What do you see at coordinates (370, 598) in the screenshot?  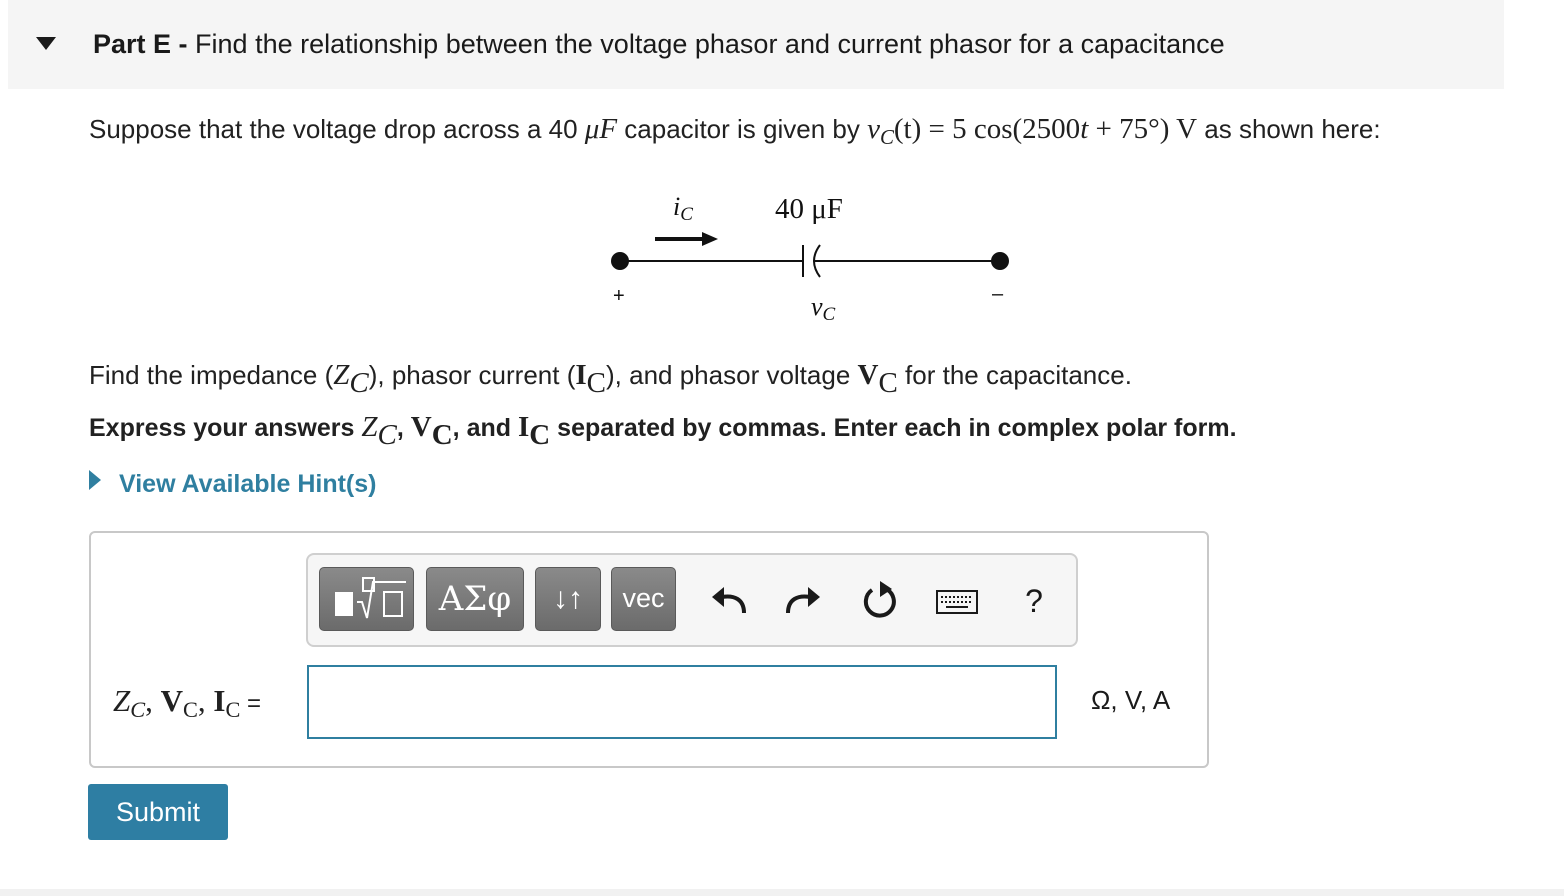 I see `templates-icon` at bounding box center [370, 598].